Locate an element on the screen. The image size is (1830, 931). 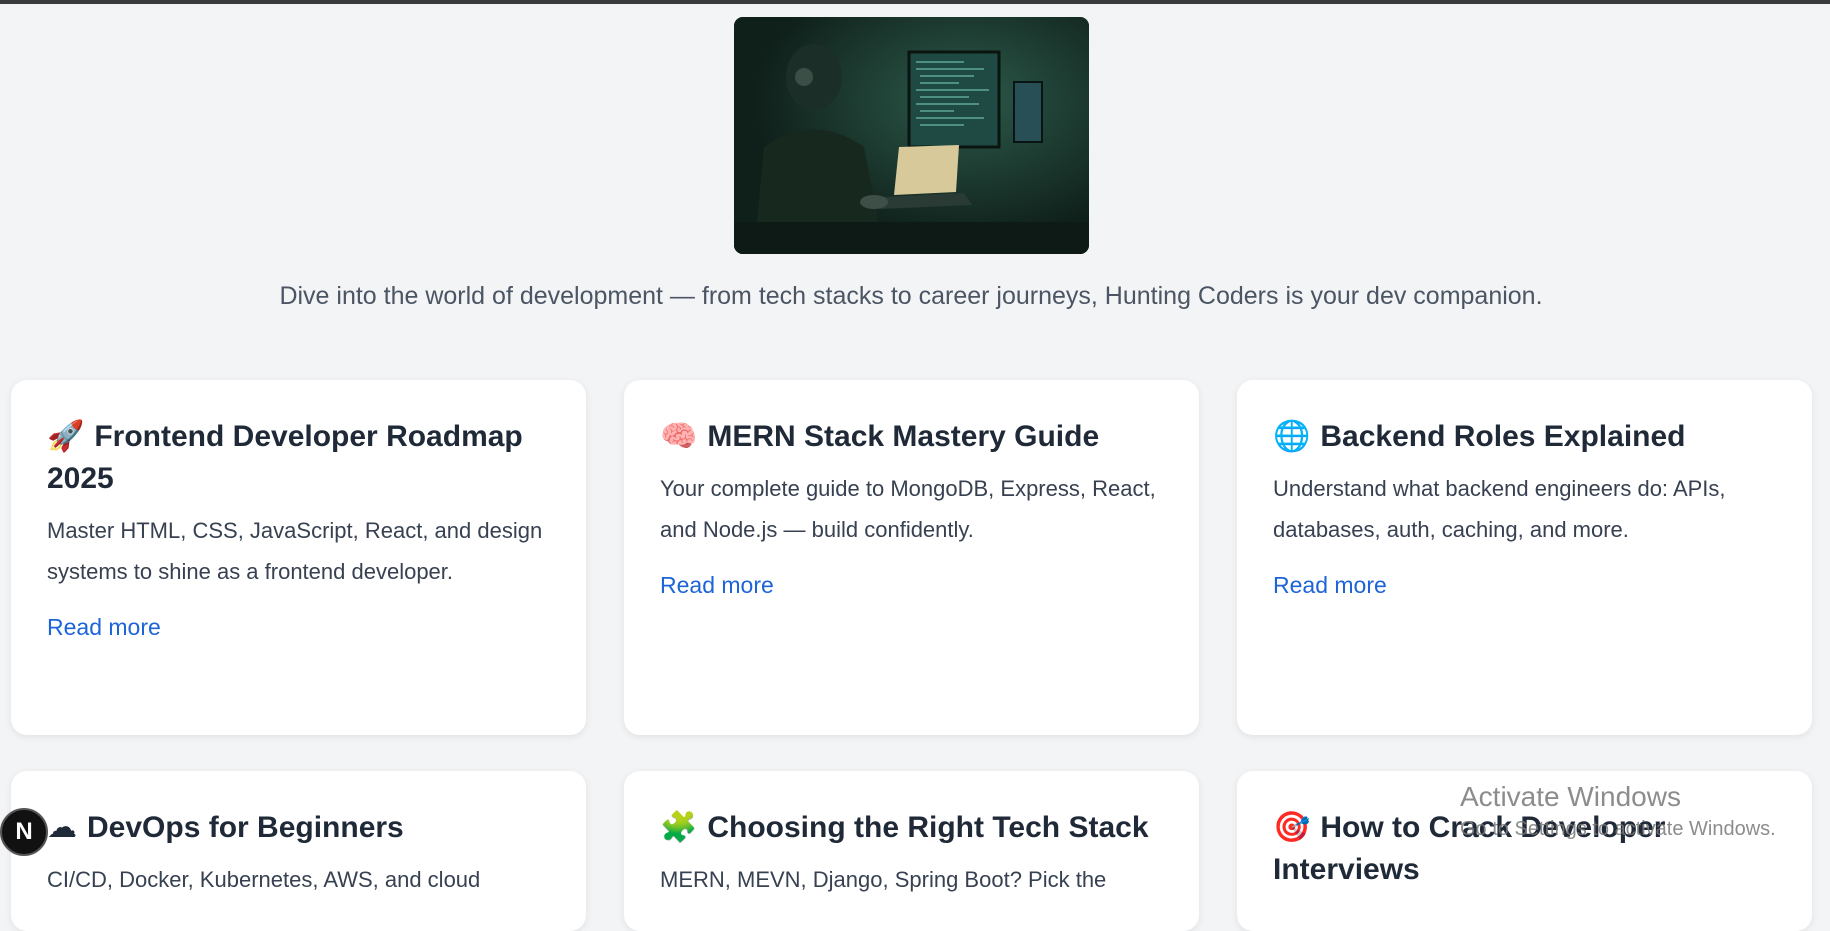
browser-top-bar is located at coordinates (915, 2).